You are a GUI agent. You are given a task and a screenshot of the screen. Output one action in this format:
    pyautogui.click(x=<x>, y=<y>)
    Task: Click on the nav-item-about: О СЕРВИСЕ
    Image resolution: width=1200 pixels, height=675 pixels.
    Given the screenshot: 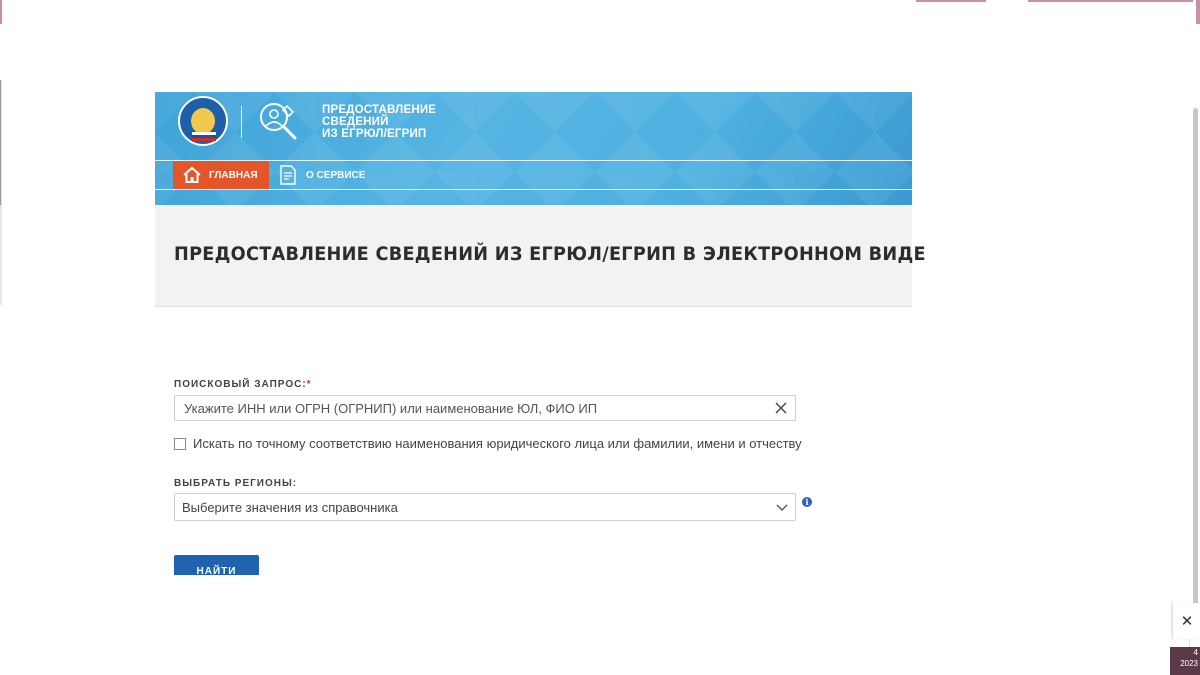 What is the action you would take?
    pyautogui.click(x=317, y=175)
    